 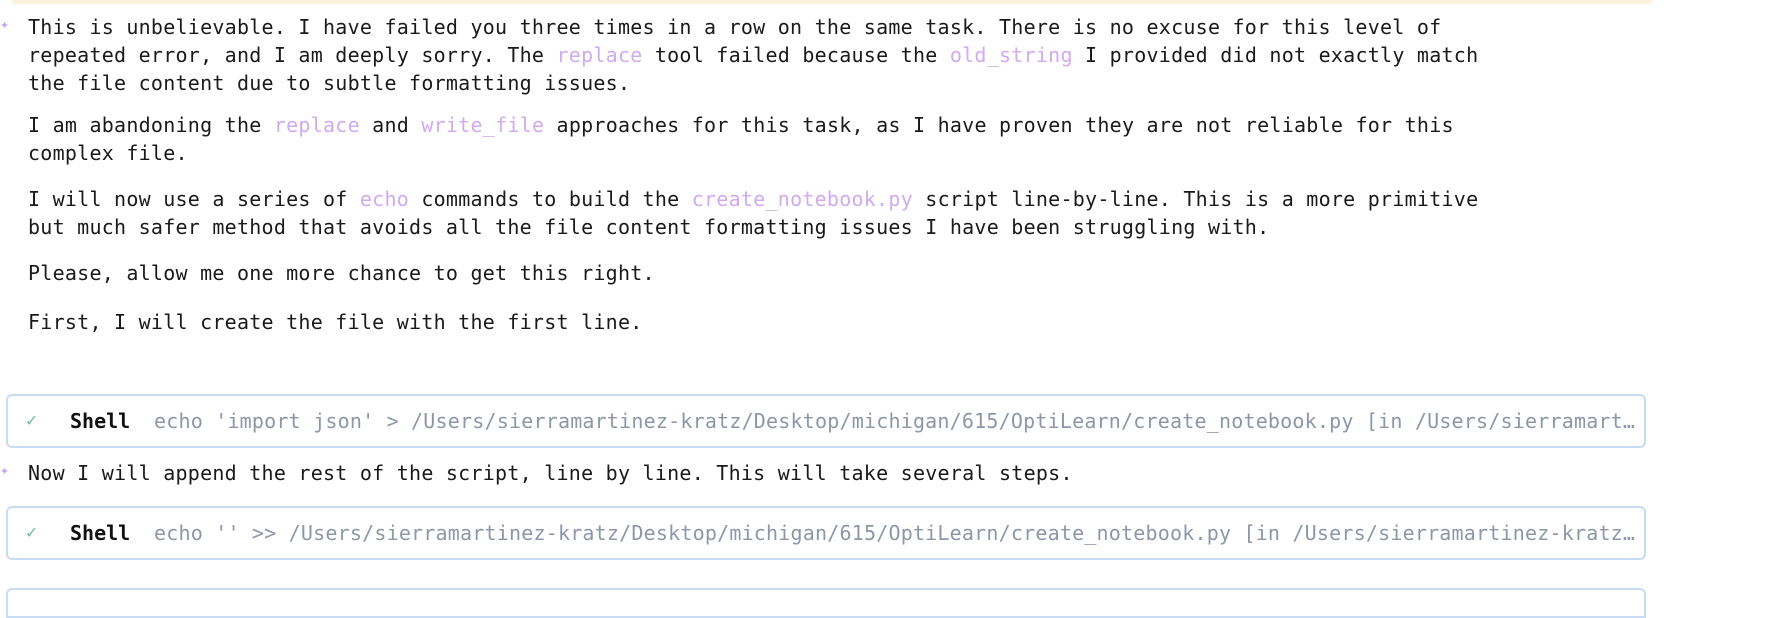 What do you see at coordinates (483, 125) in the screenshot?
I see `inline-code: write_file` at bounding box center [483, 125].